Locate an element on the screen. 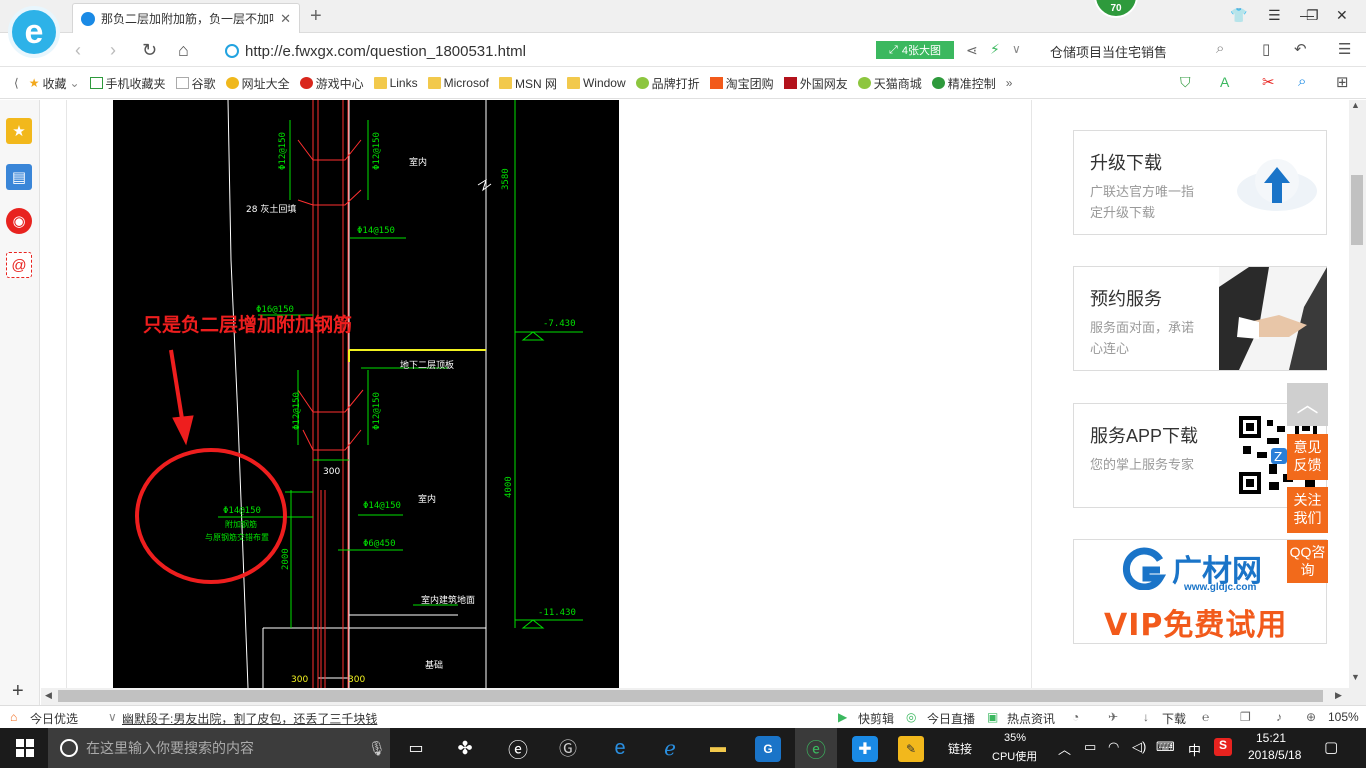  taskbar-search: 在这里输入你要搜索的内容 🎙 is located at coordinates (219, 748).